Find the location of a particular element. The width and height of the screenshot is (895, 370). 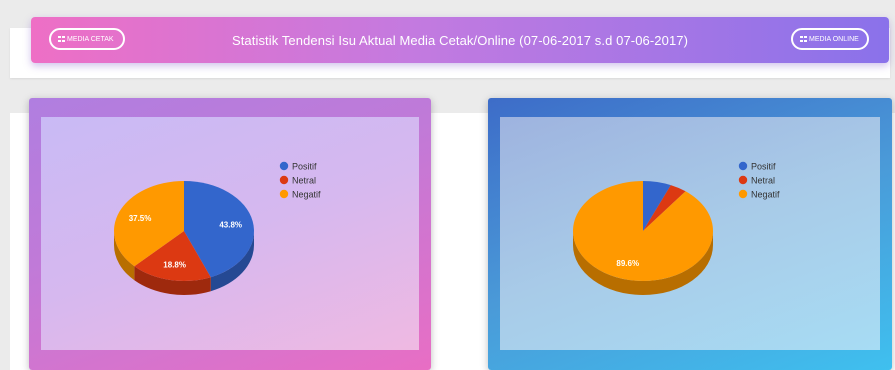

media-online-label: MEDIA ONLINE is located at coordinates (834, 39).